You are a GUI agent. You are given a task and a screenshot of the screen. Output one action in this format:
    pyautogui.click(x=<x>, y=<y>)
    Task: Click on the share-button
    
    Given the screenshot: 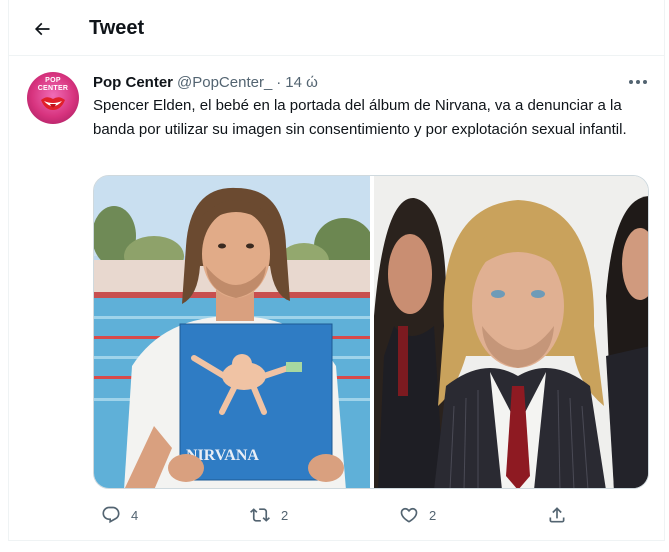 What is the action you would take?
    pyautogui.click(x=557, y=515)
    